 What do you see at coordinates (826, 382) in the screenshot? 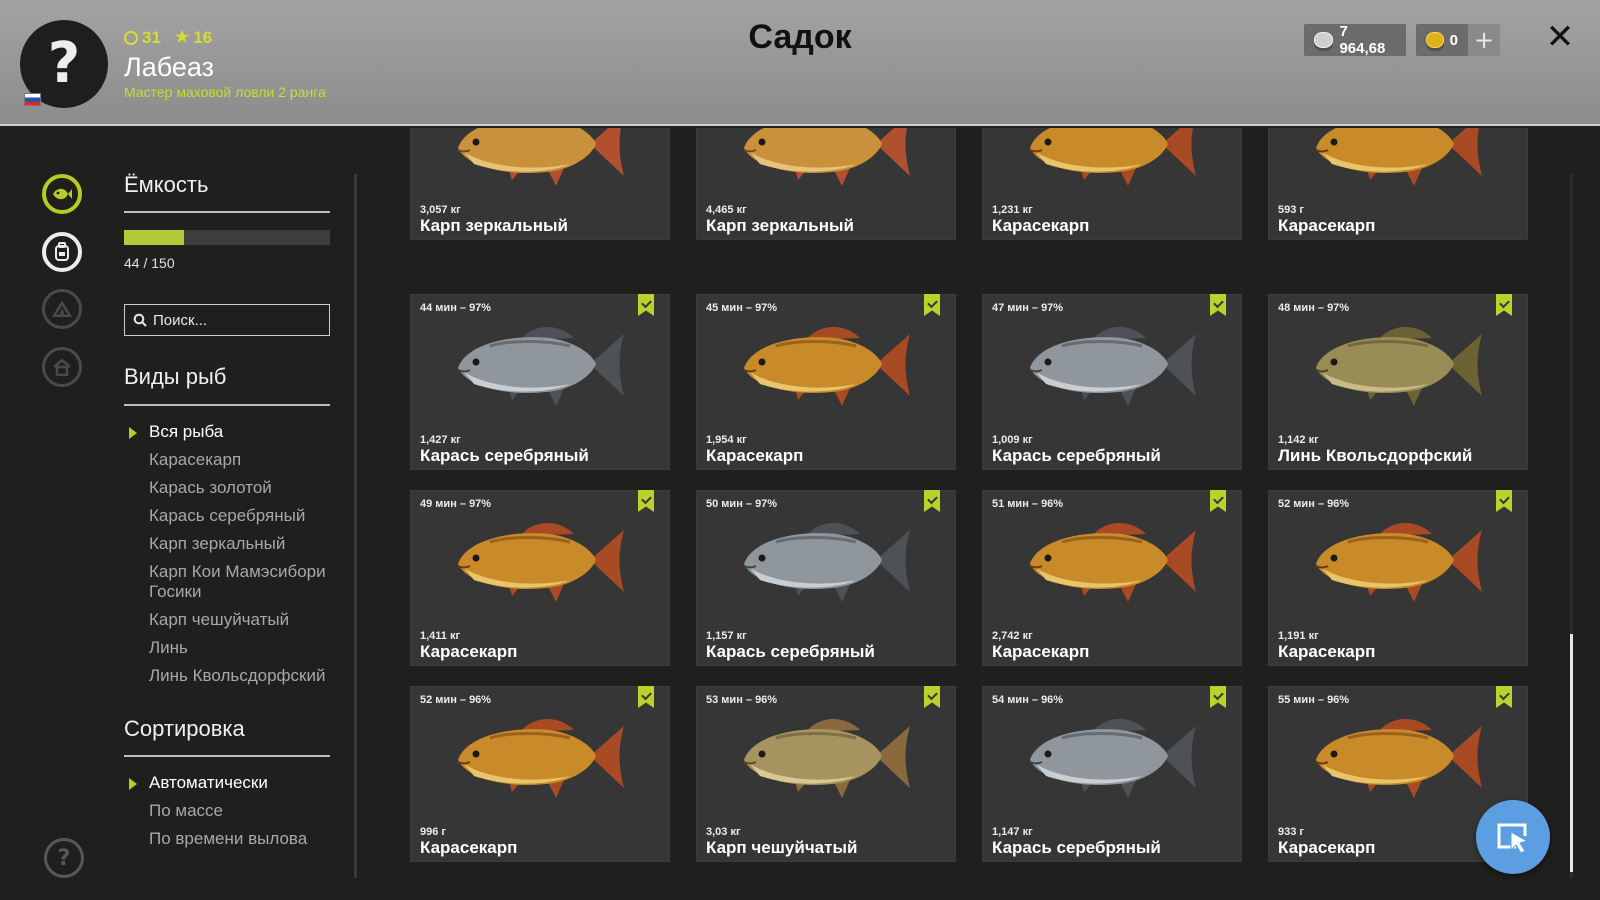
I see `fish-card: 45 мин – 97% 1,954 кг Карасекарп` at bounding box center [826, 382].